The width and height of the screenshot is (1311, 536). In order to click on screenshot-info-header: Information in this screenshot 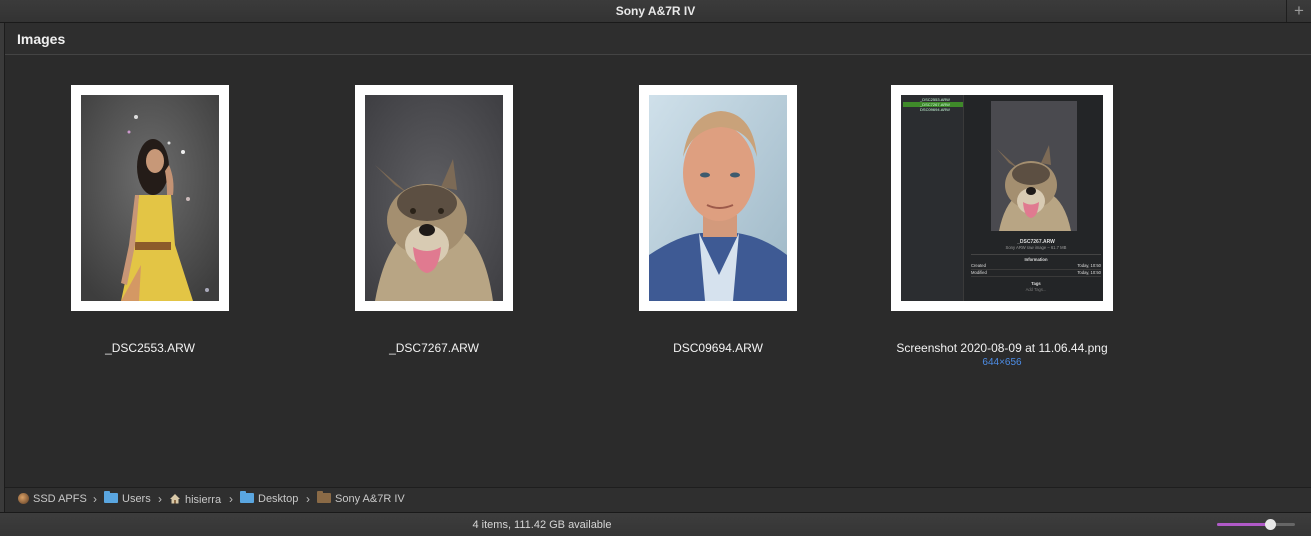, I will do `click(1036, 258)`.